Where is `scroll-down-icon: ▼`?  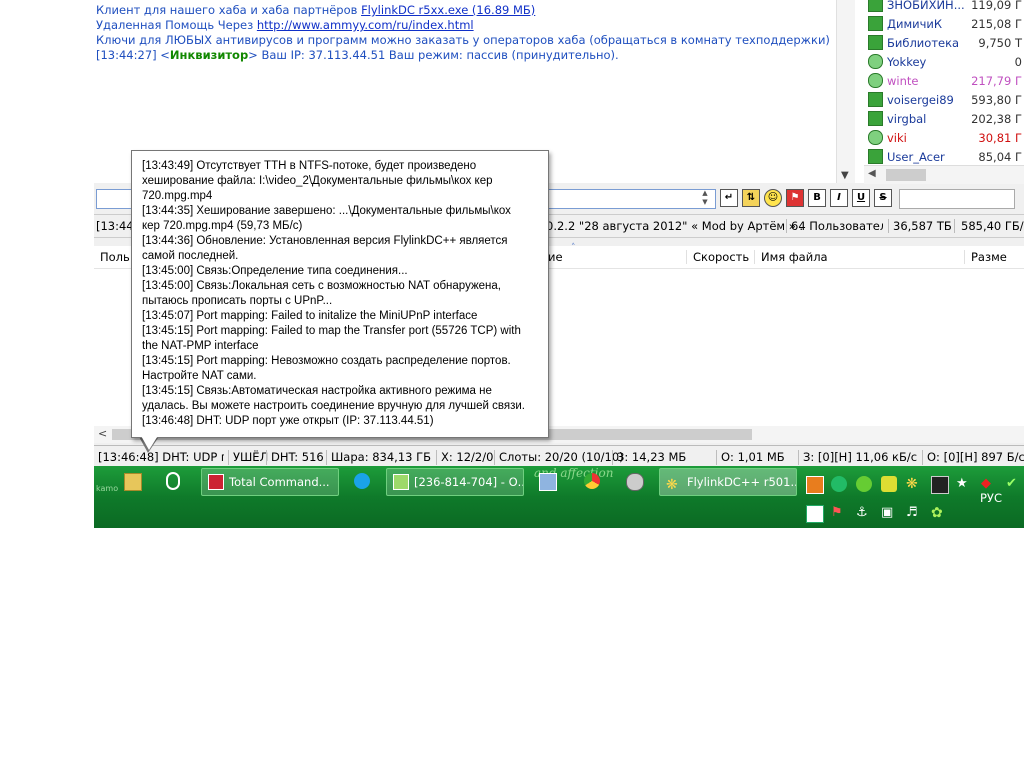
scroll-down-icon: ▼ is located at coordinates (845, 175).